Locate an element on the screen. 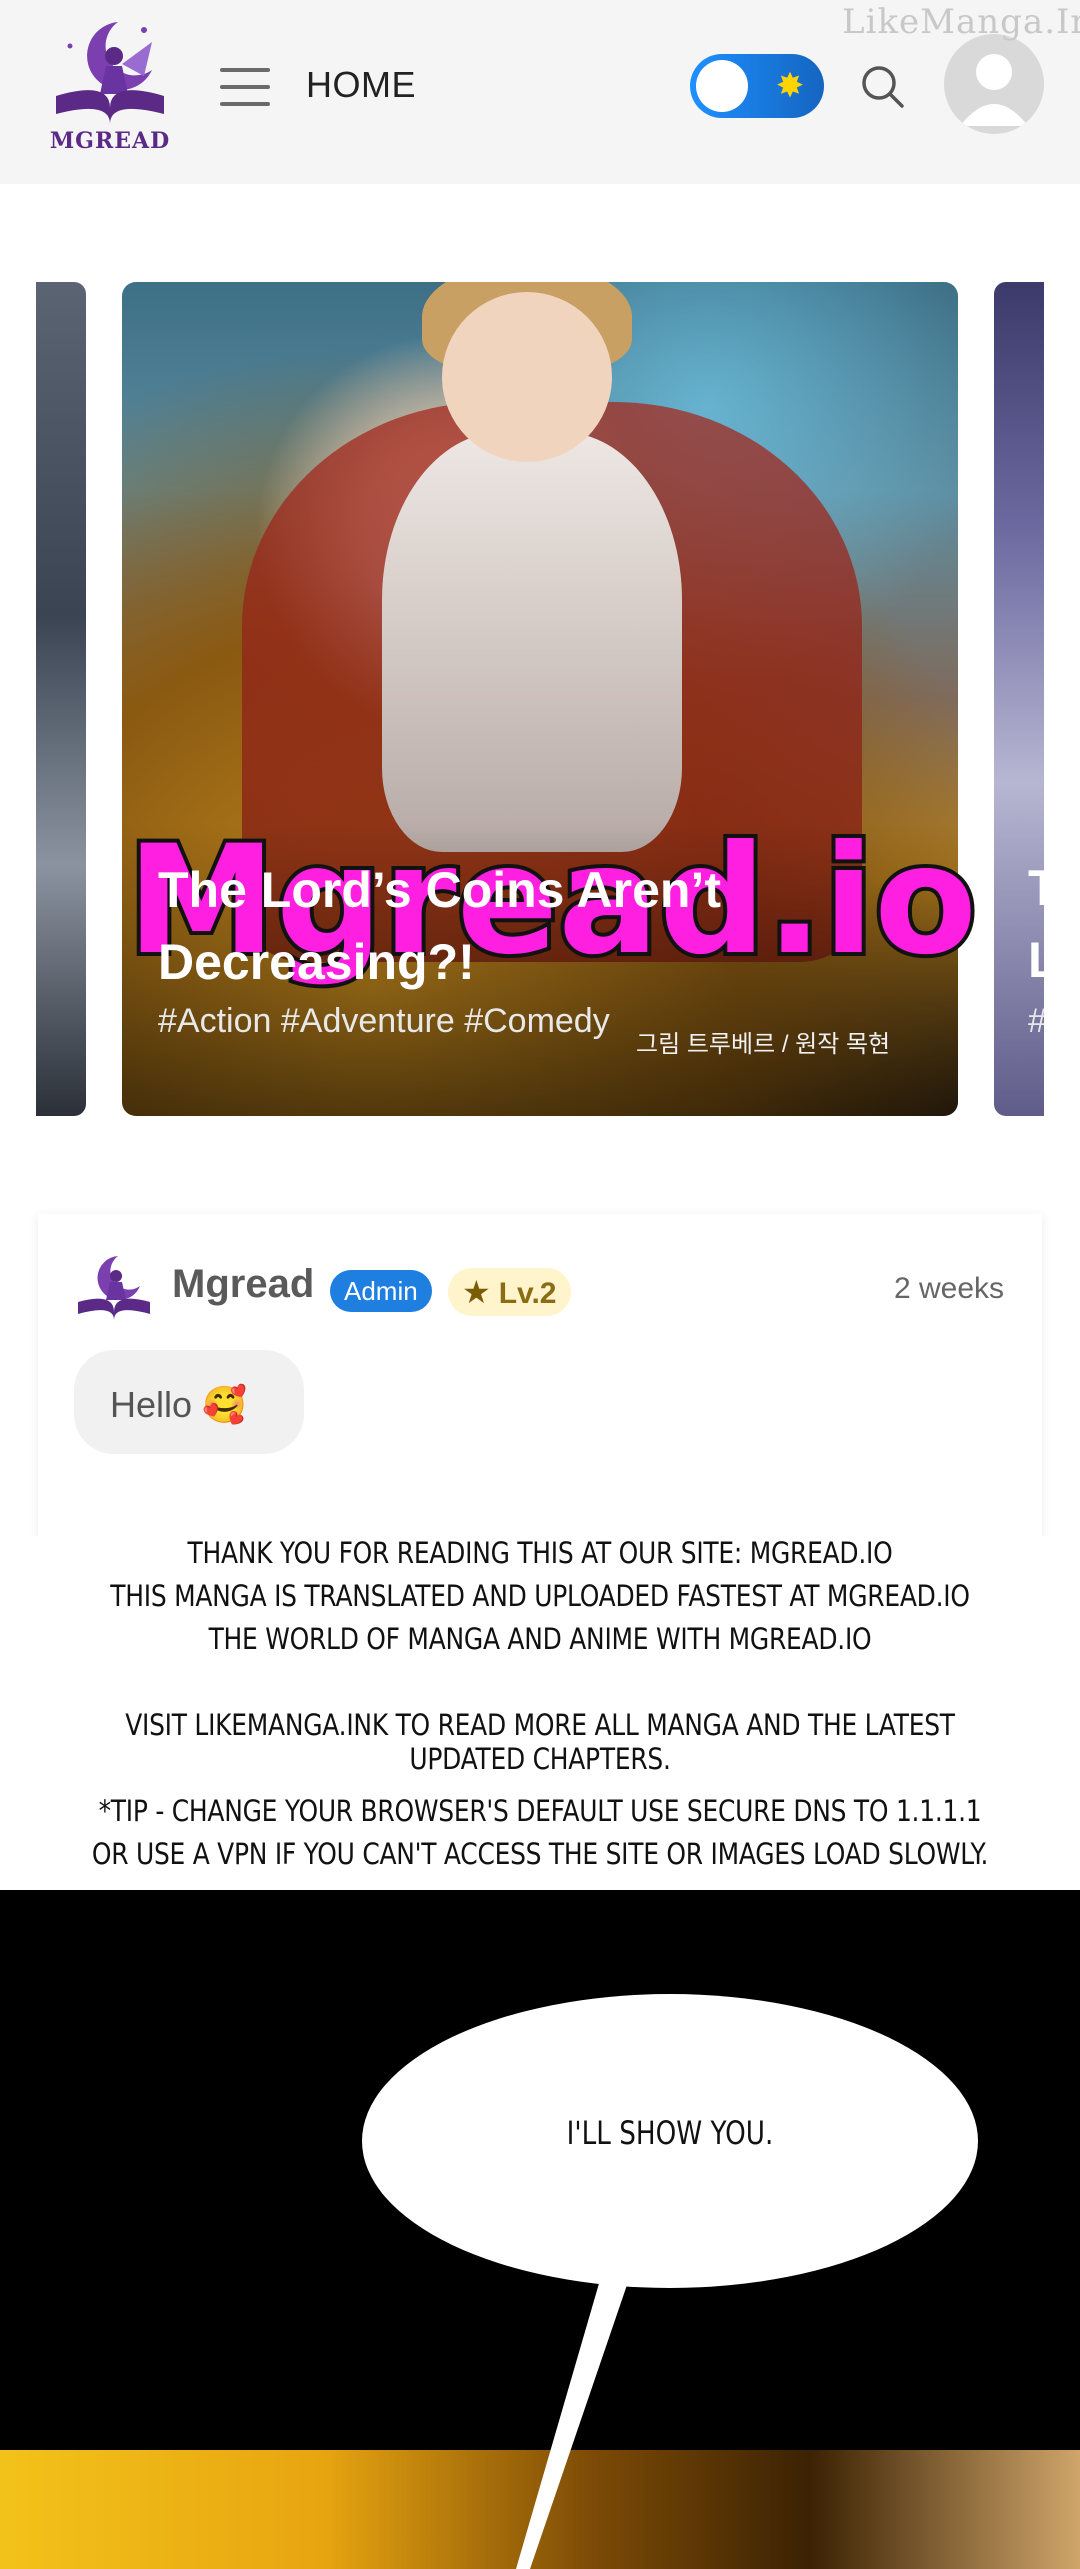  speech-tail is located at coordinates (572, 2424).